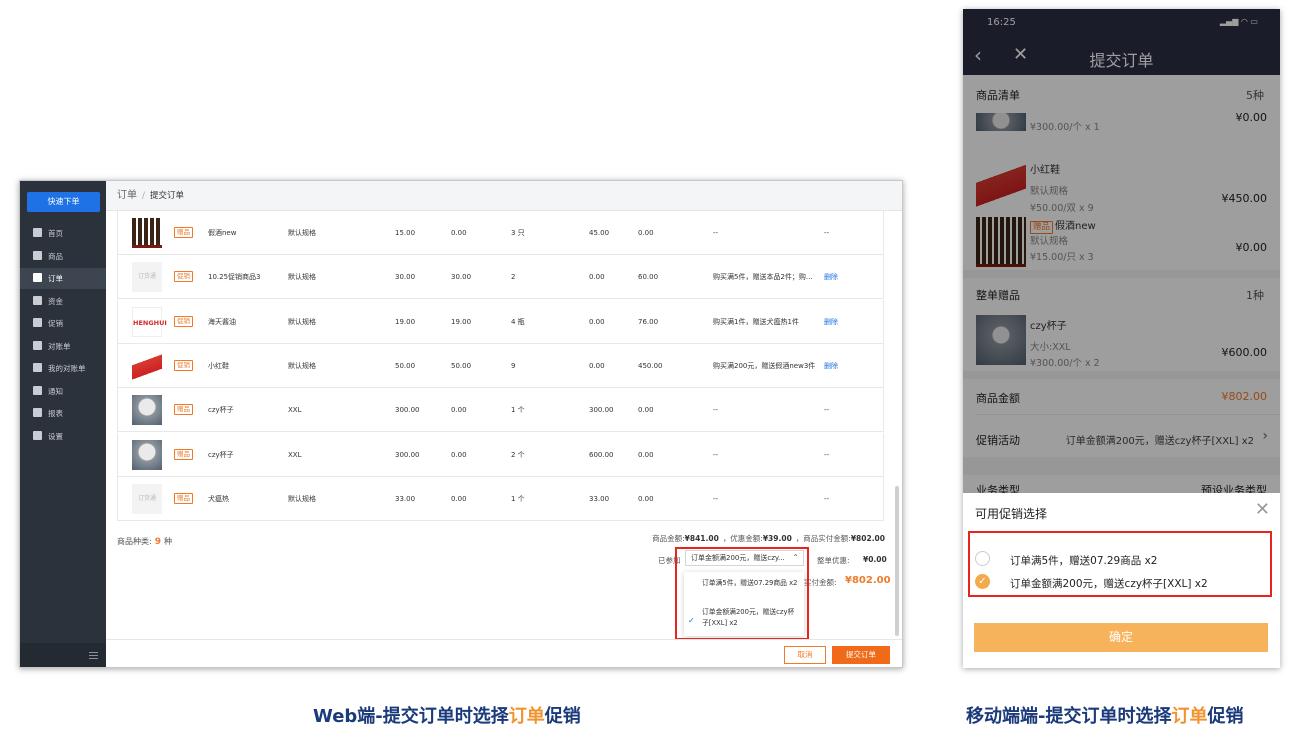 The height and width of the screenshot is (739, 1301). Describe the element at coordinates (1121, 637) in the screenshot. I see `confirm-button: 确定` at that location.